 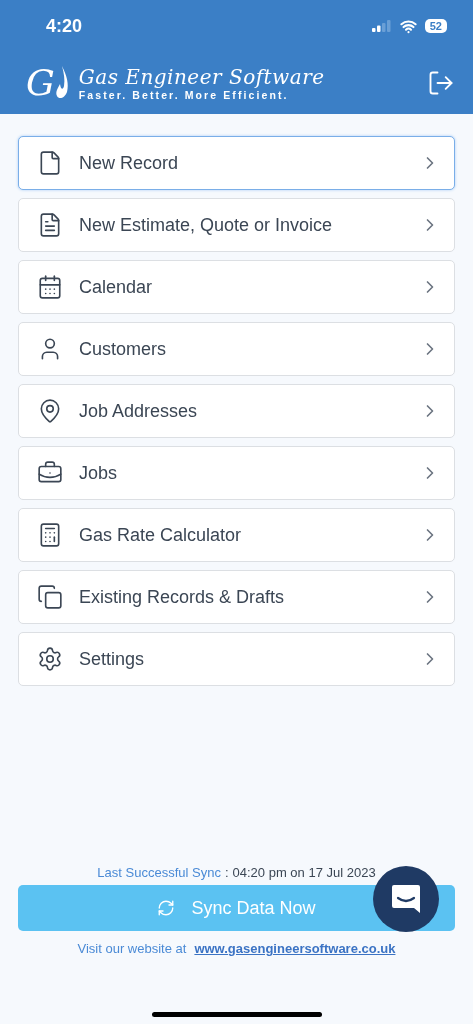 I want to click on calendar-icon, so click(x=50, y=287).